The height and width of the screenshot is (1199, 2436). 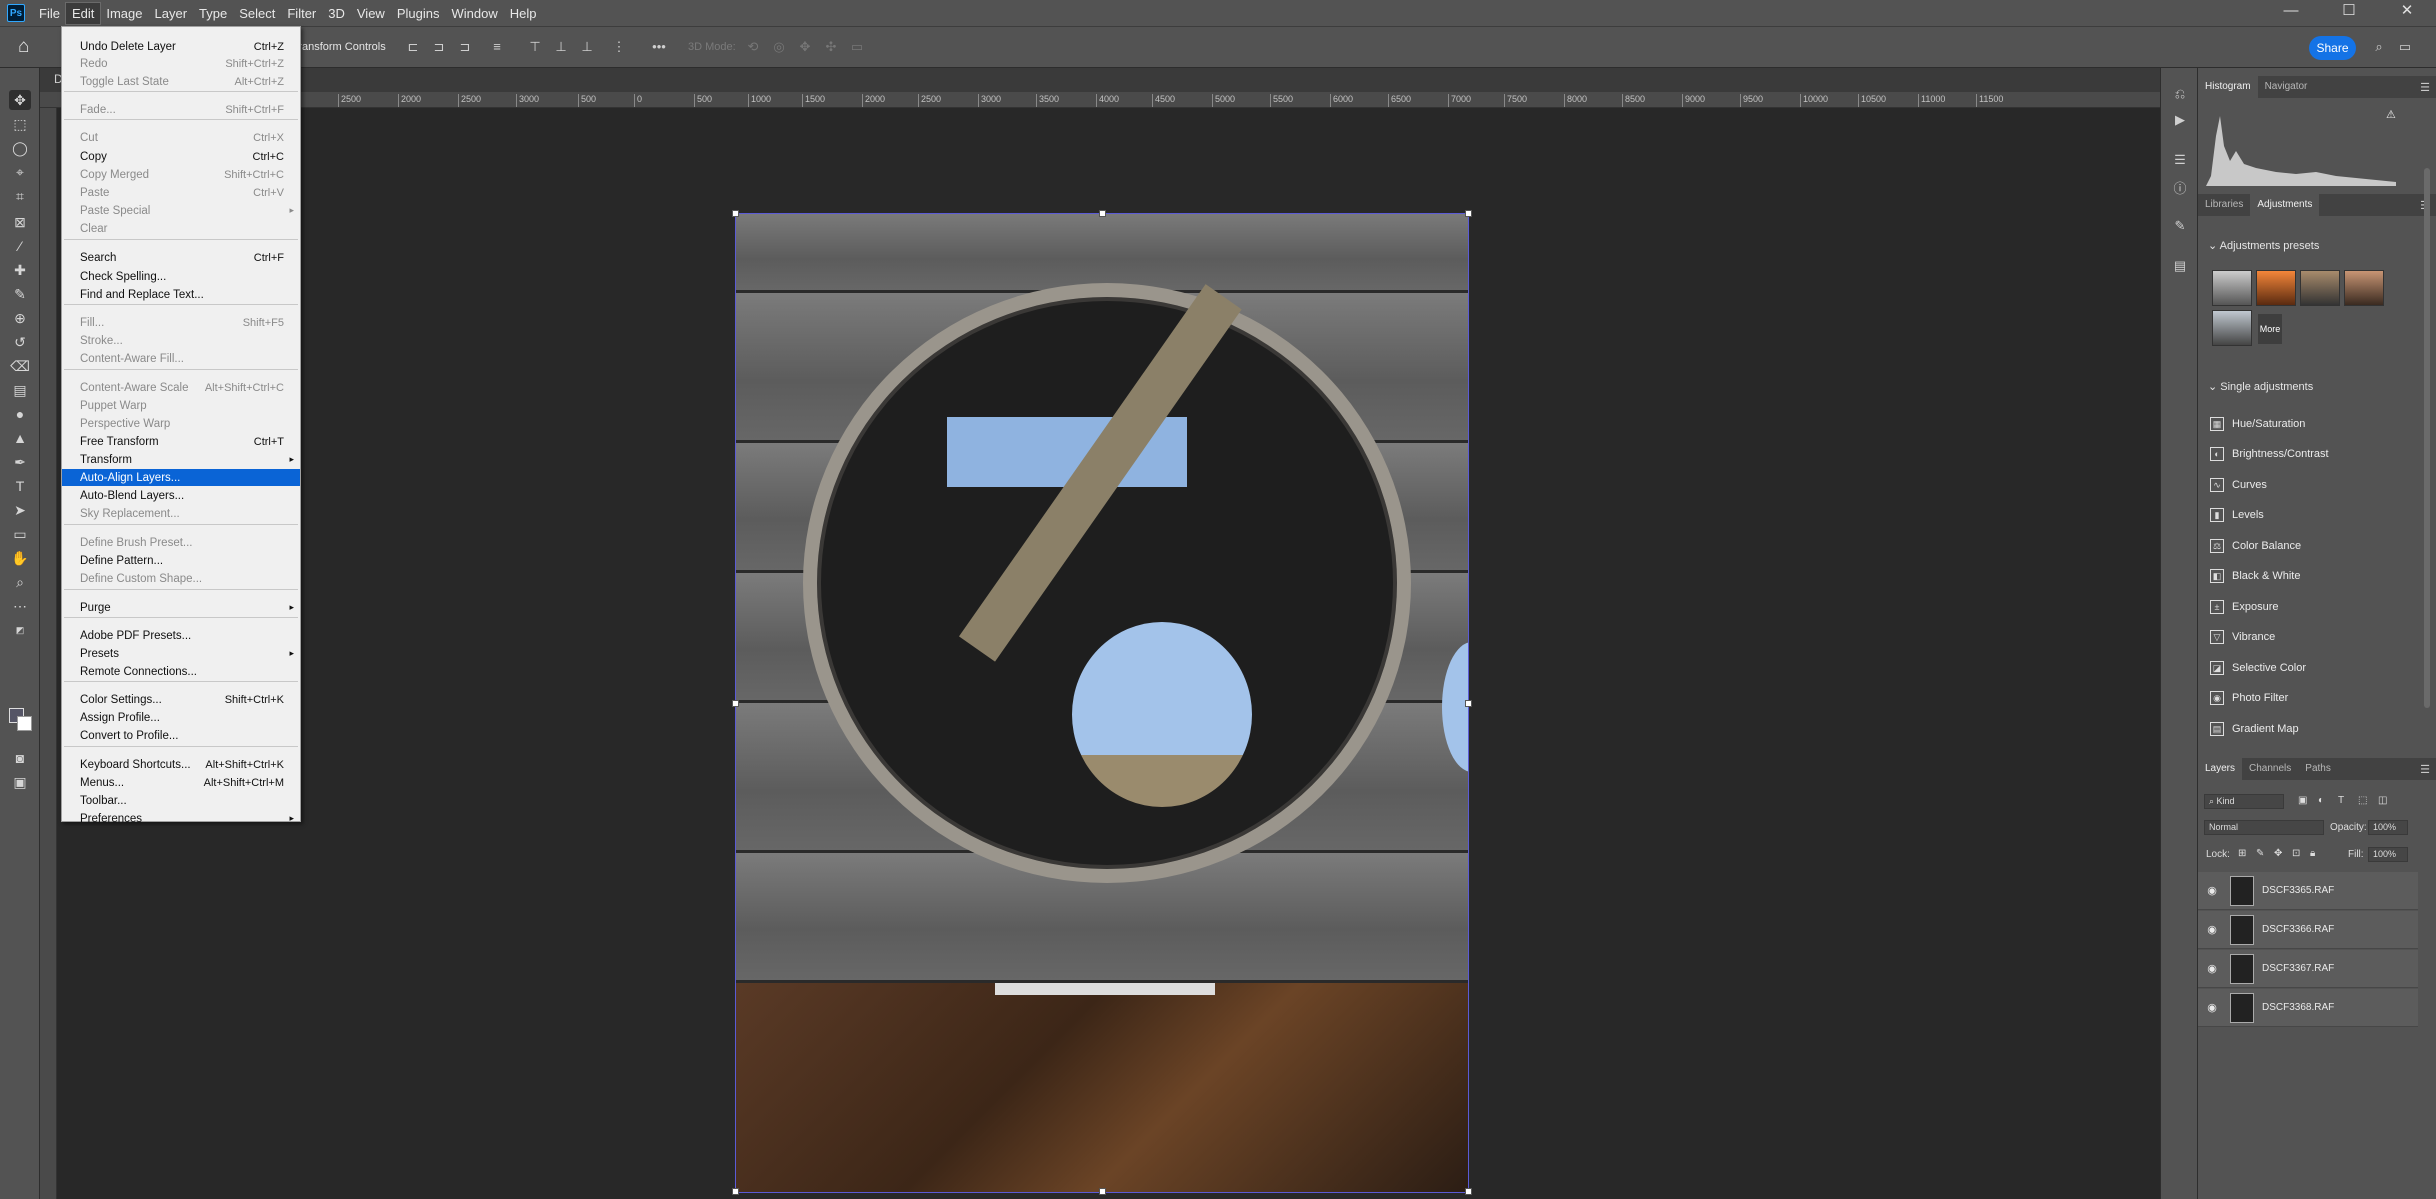 What do you see at coordinates (2254, 729) in the screenshot?
I see `adj-gradient-map: ▤ Gradient Map` at bounding box center [2254, 729].